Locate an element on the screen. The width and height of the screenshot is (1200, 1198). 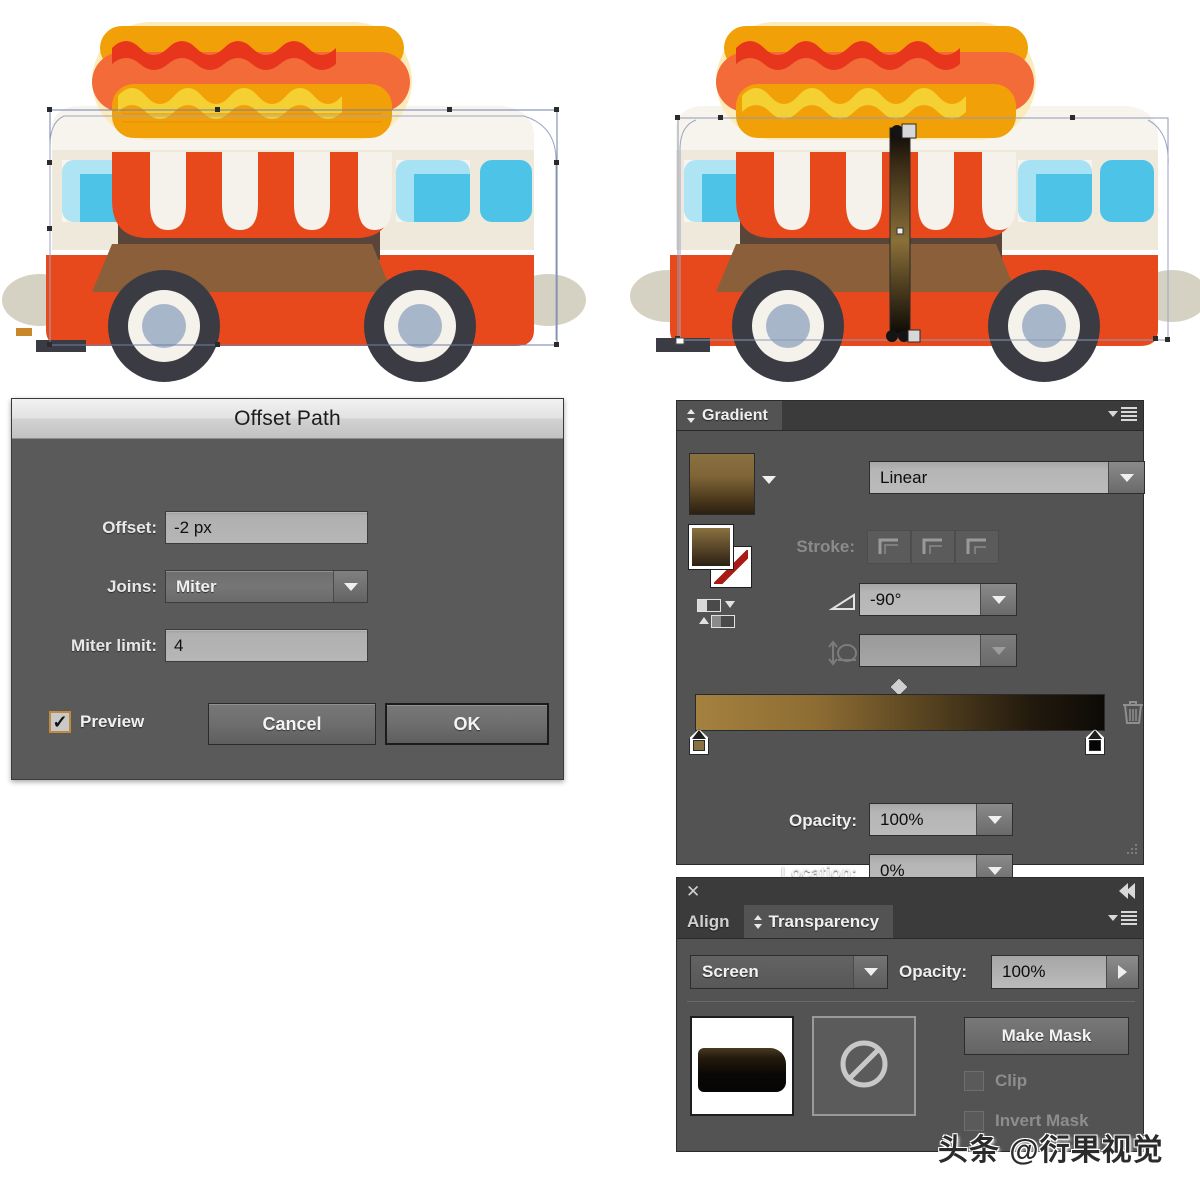
fill-stroke-indicator is located at coordinates (720, 556).